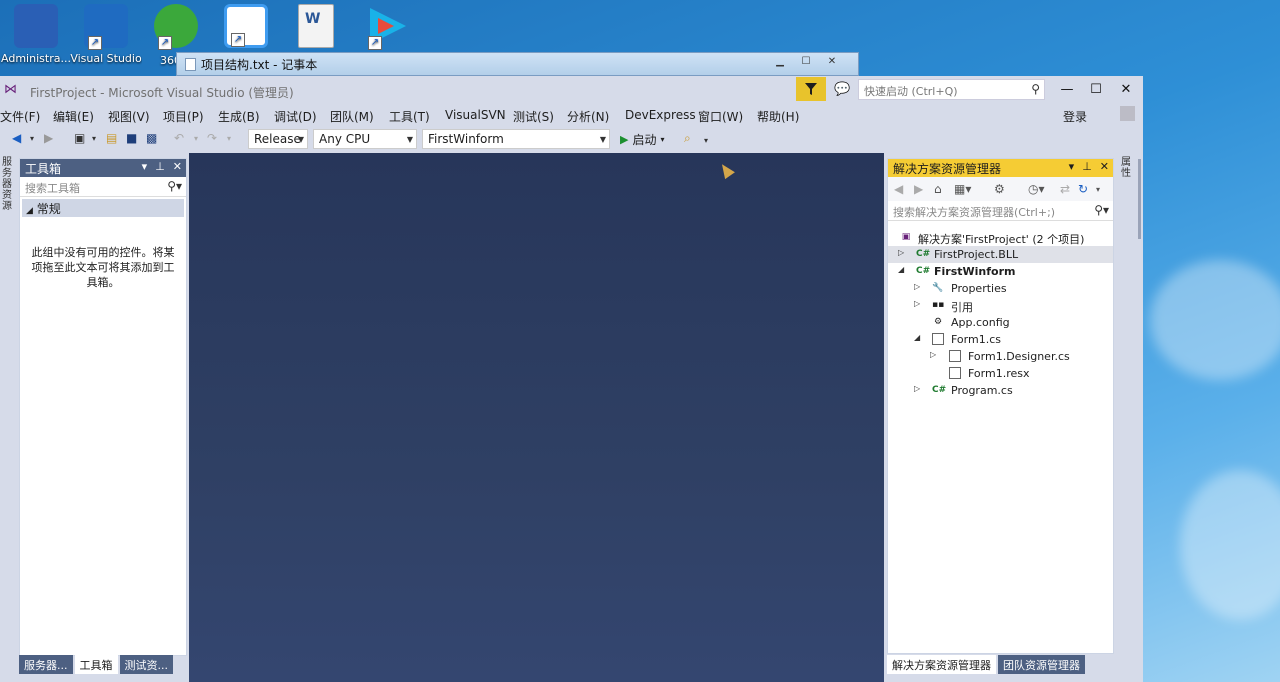  Describe the element at coordinates (898, 189) in the screenshot. I see `back-icon: ◀` at that location.